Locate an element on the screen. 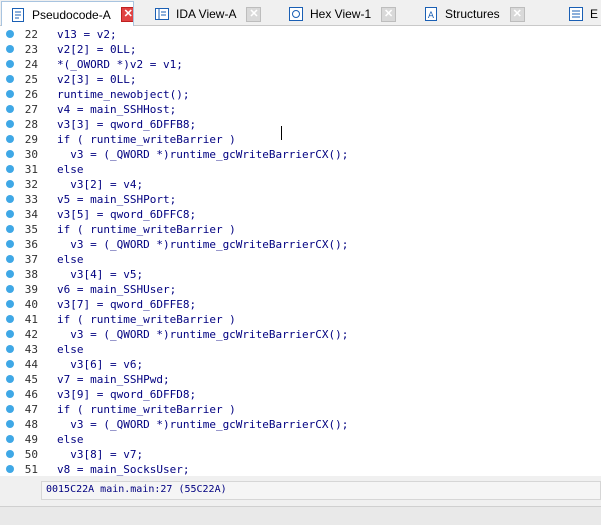  code-line: 44 v3[6] = v6; is located at coordinates (300, 364).